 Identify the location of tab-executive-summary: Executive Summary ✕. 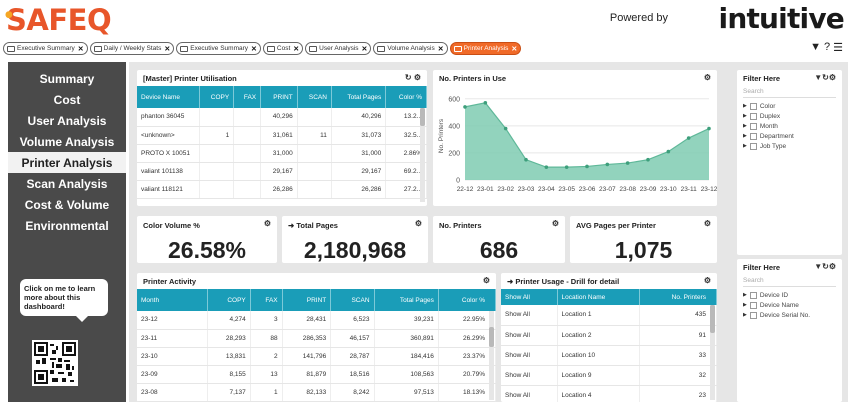
(45, 48).